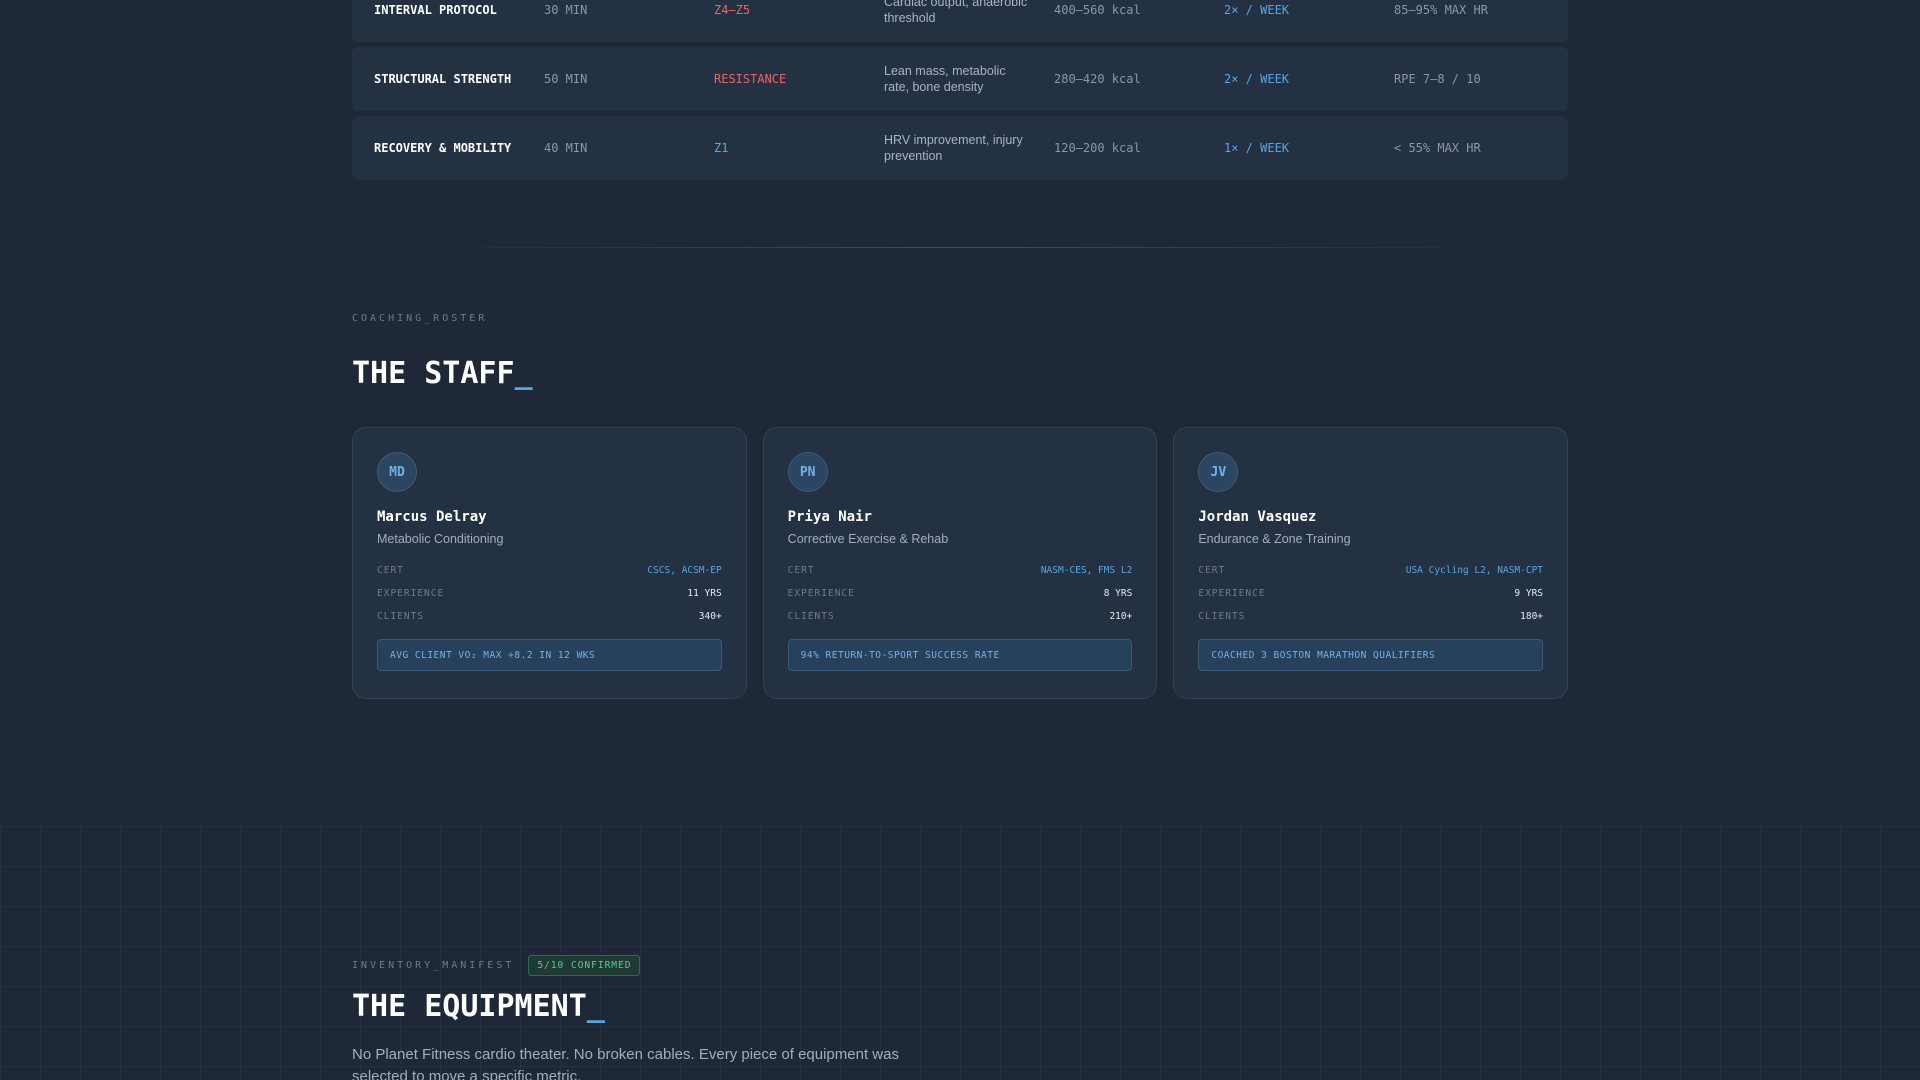 The image size is (1920, 1080). I want to click on protocol-calories: 120–200 kcal, so click(1097, 148).